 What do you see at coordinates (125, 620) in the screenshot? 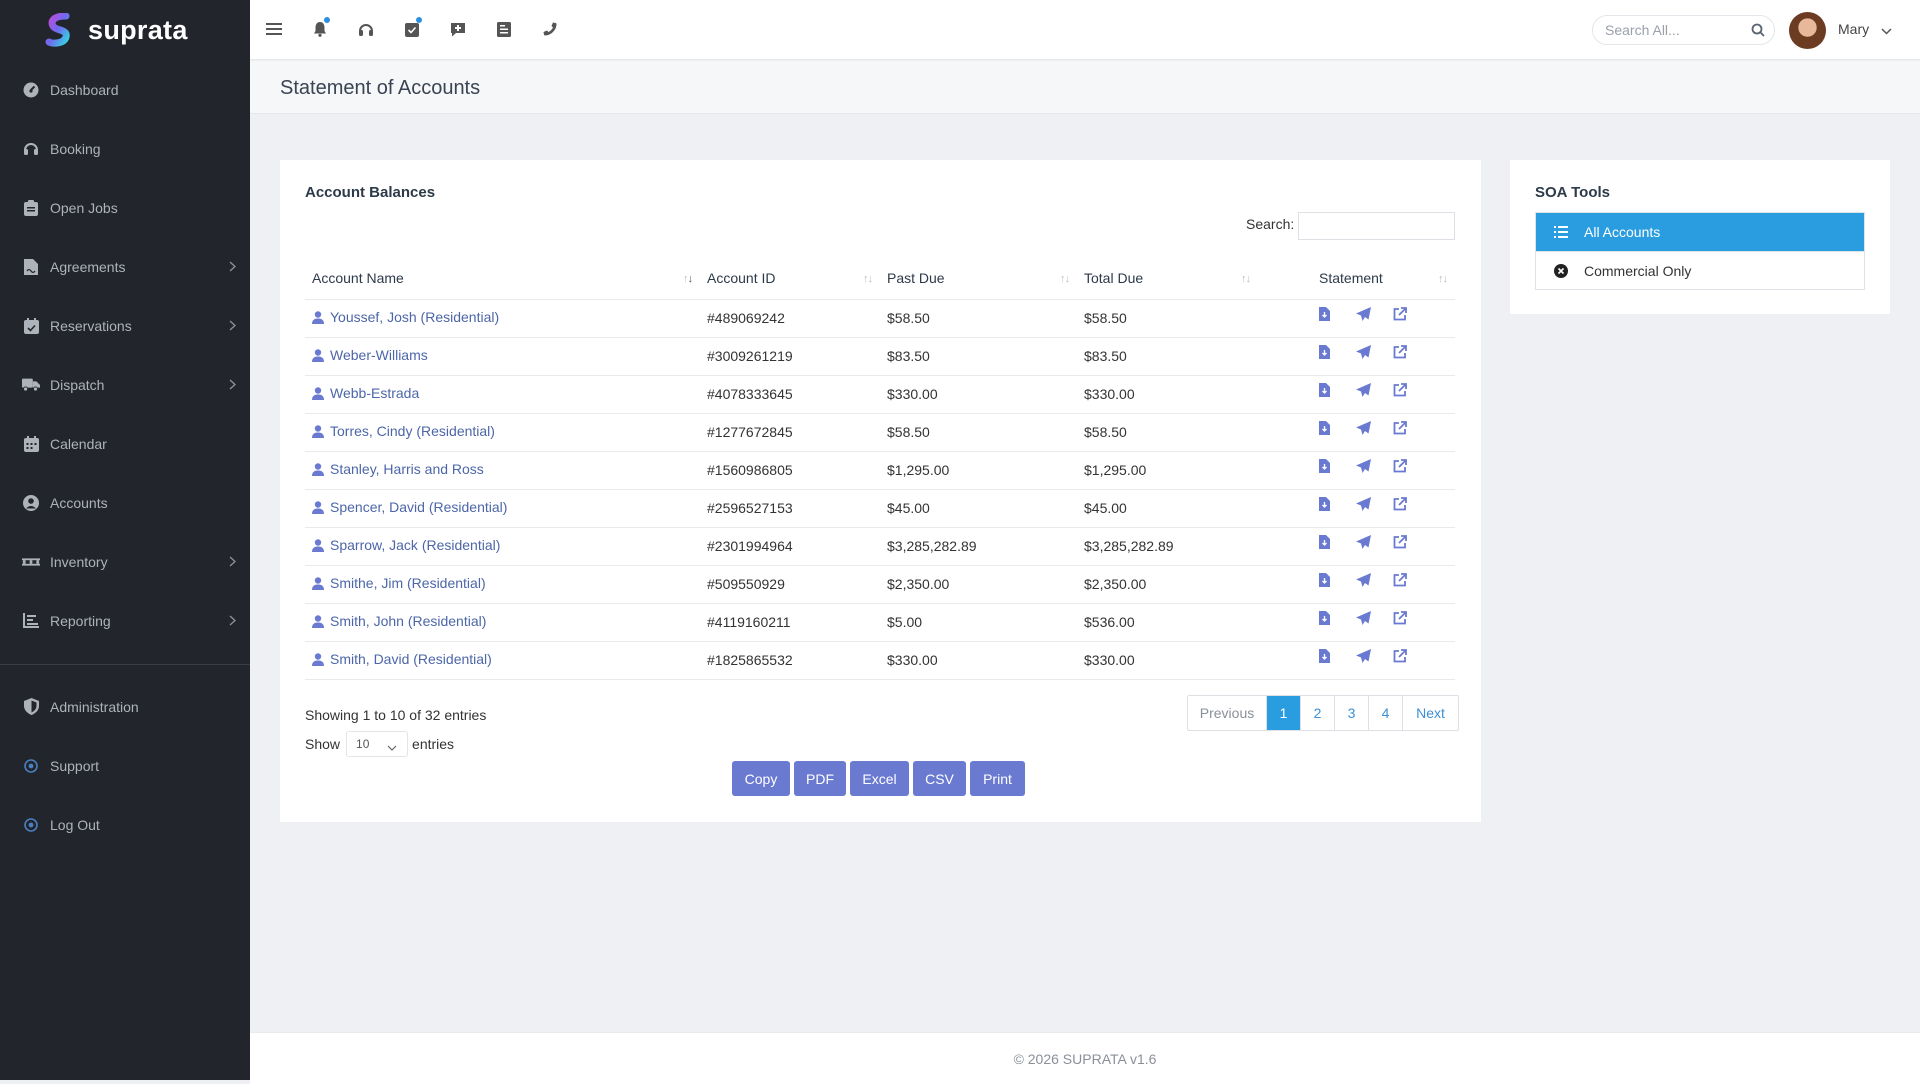
I see `sidebar-item-reporting: Reporting` at bounding box center [125, 620].